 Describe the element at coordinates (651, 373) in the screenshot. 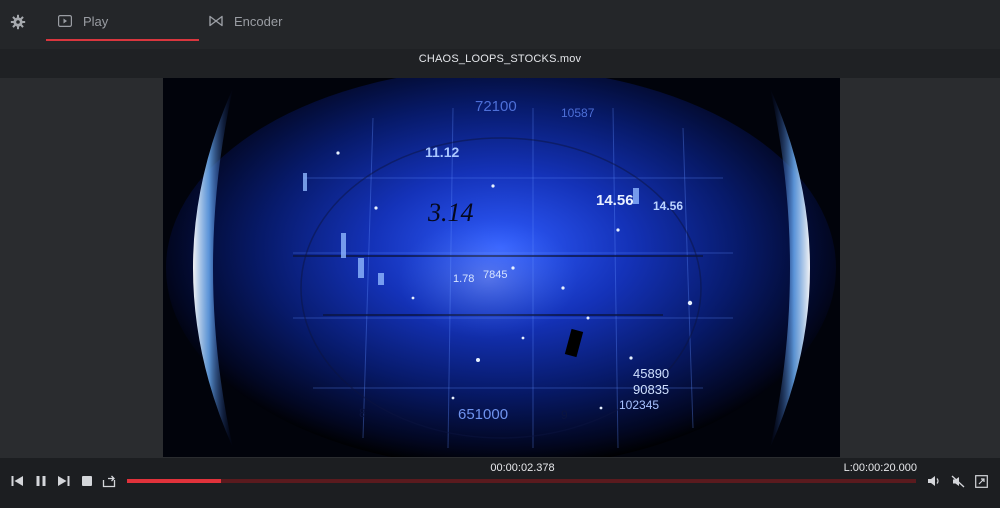

I see `overlay-number: 45890` at that location.